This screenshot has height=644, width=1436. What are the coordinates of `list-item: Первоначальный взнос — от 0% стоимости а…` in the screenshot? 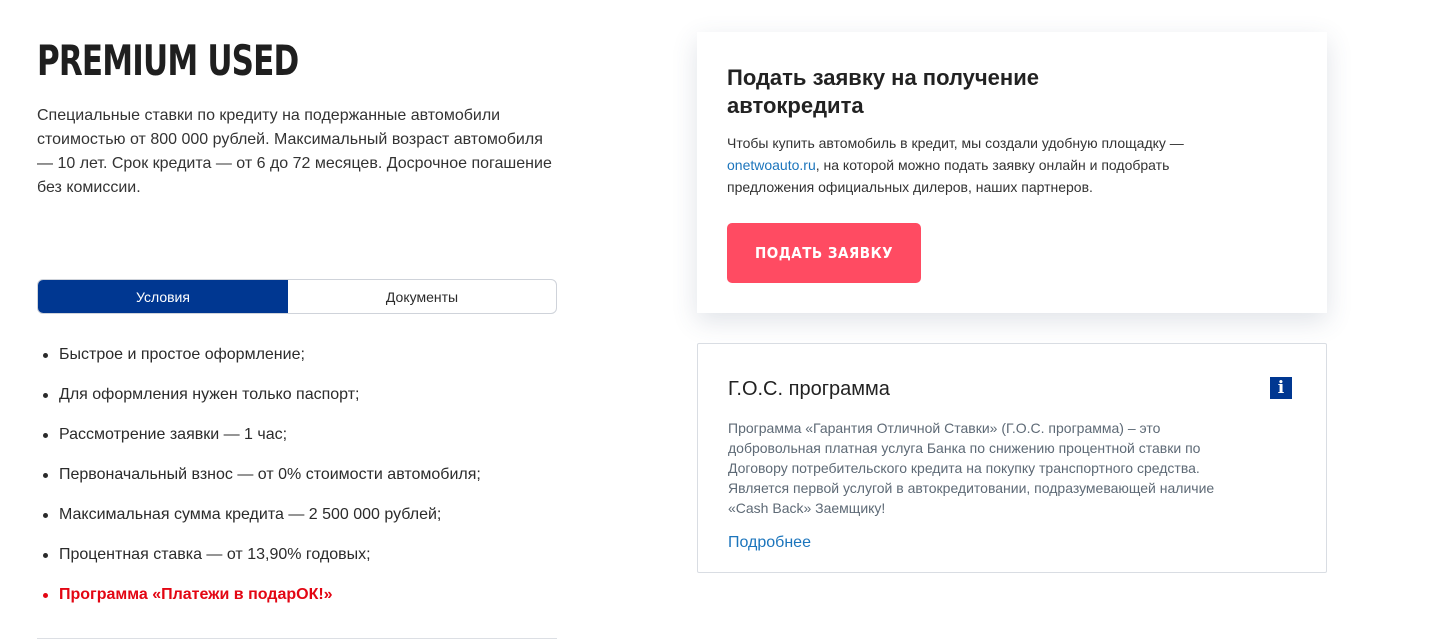 It's located at (297, 482).